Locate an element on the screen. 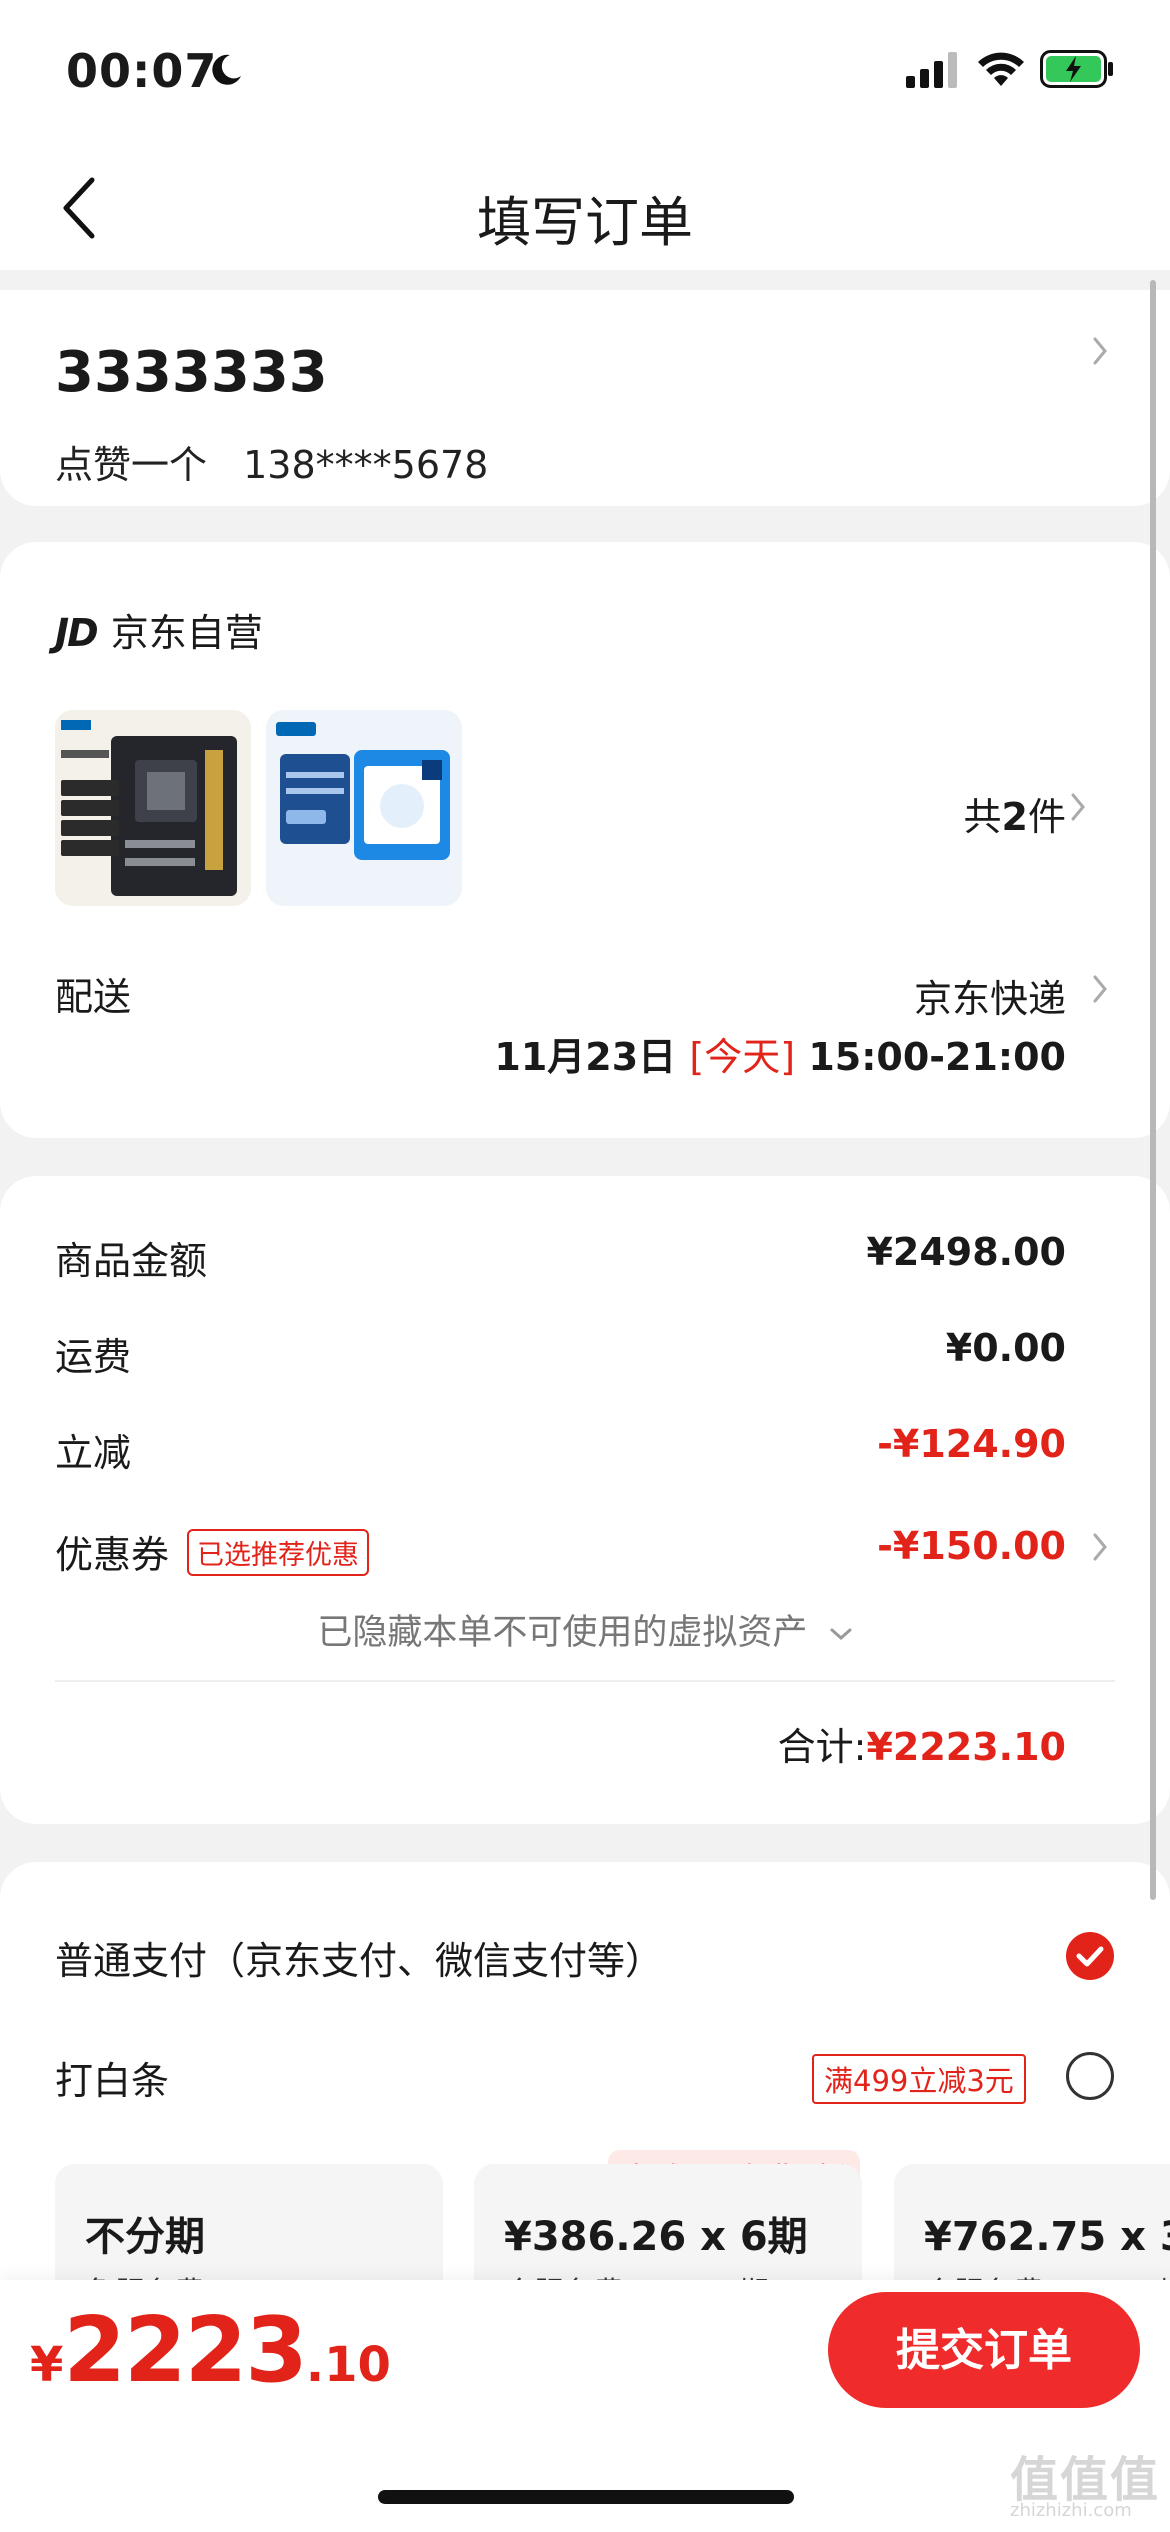 The height and width of the screenshot is (2532, 1170). payable-price: ¥2223.10 is located at coordinates (210, 2350).